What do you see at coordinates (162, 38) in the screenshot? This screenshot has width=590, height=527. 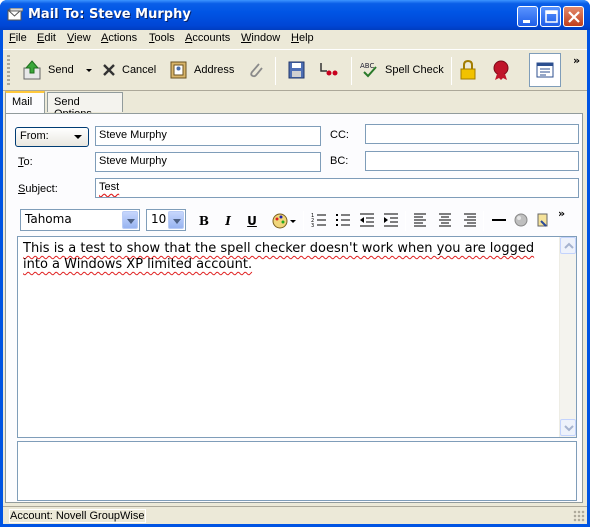 I see `menu-tools: Tools` at bounding box center [162, 38].